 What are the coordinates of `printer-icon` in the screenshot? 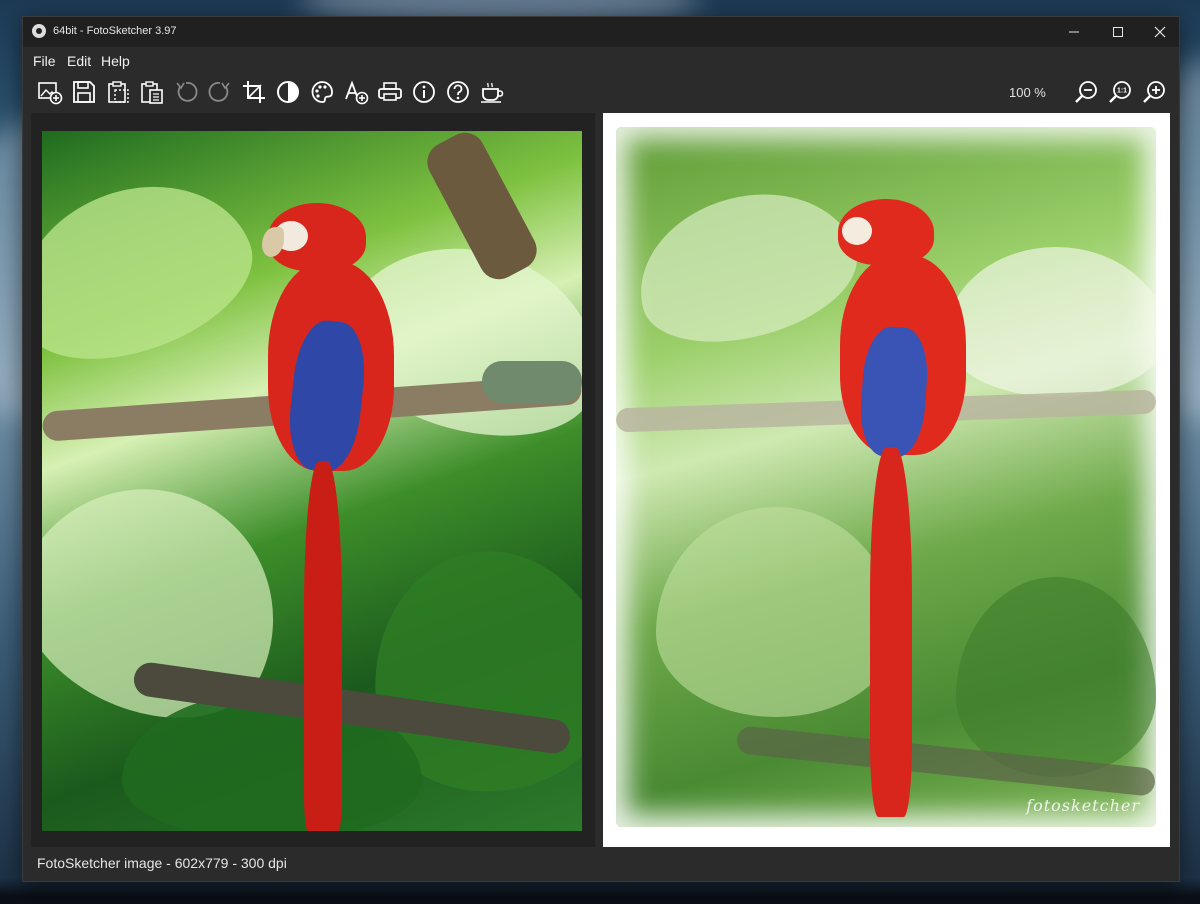 It's located at (390, 91).